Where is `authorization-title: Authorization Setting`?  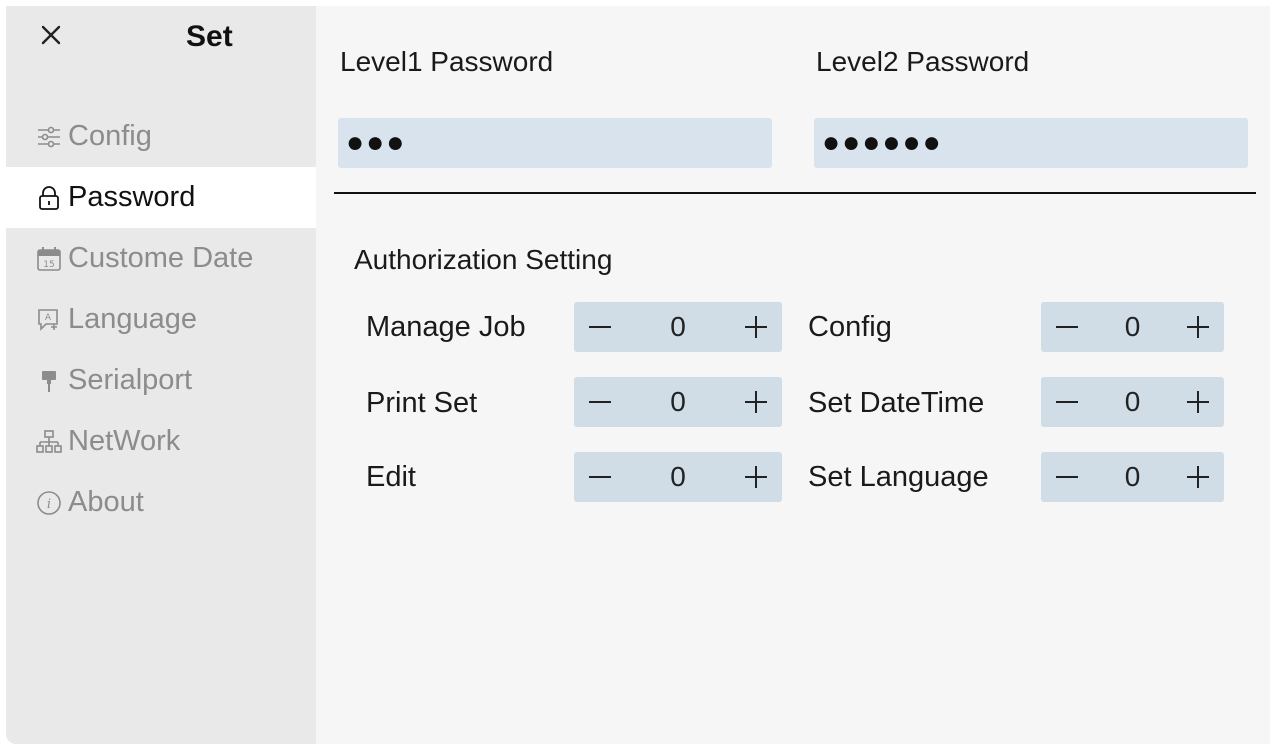 authorization-title: Authorization Setting is located at coordinates (483, 259).